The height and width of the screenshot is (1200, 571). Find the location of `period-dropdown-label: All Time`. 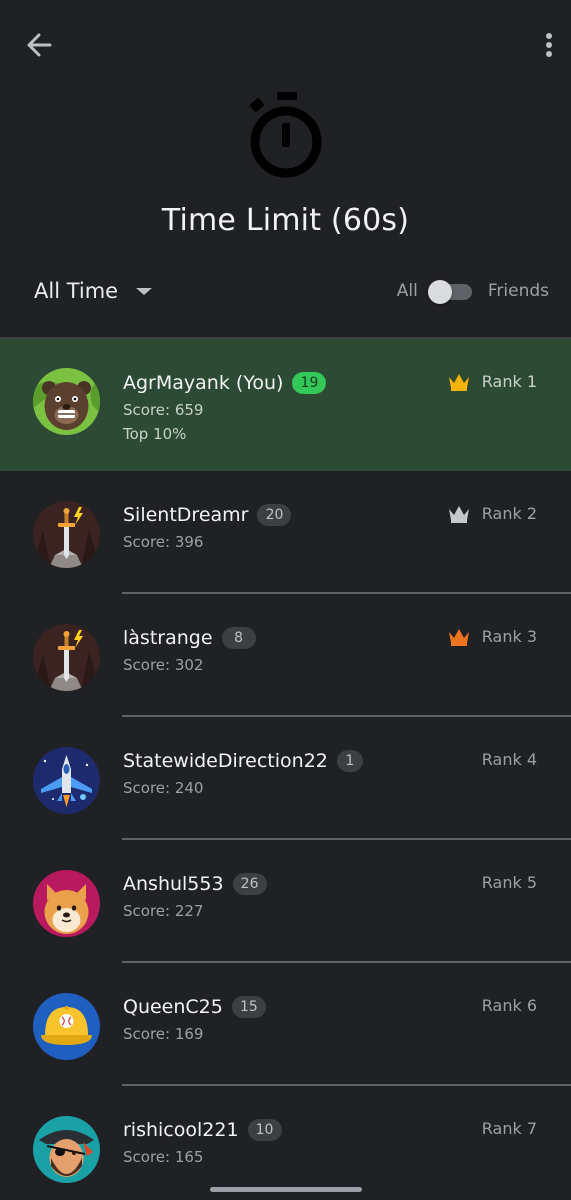

period-dropdown-label: All Time is located at coordinates (76, 291).